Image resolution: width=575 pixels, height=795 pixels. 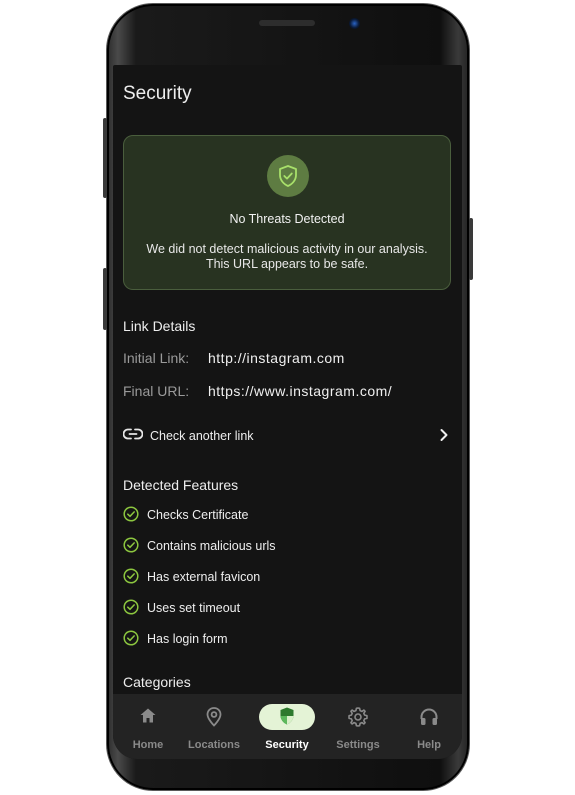 I want to click on nav-help: Help, so click(x=428, y=726).